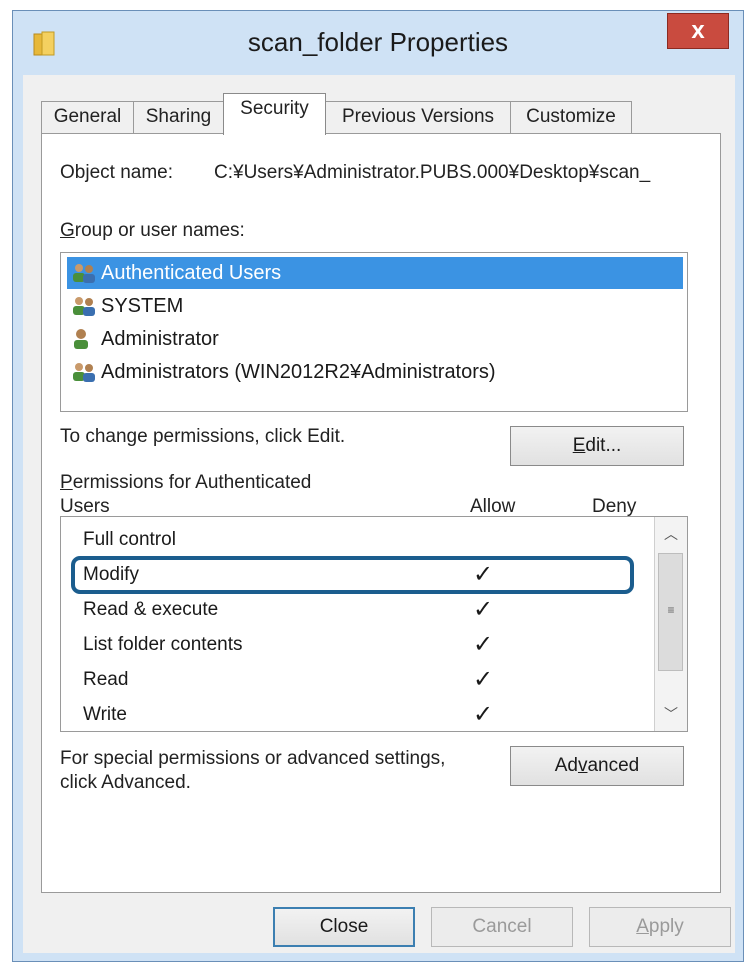 Image resolution: width=756 pixels, height=973 pixels. I want to click on group-user-names-label: Group or user names:, so click(152, 230).